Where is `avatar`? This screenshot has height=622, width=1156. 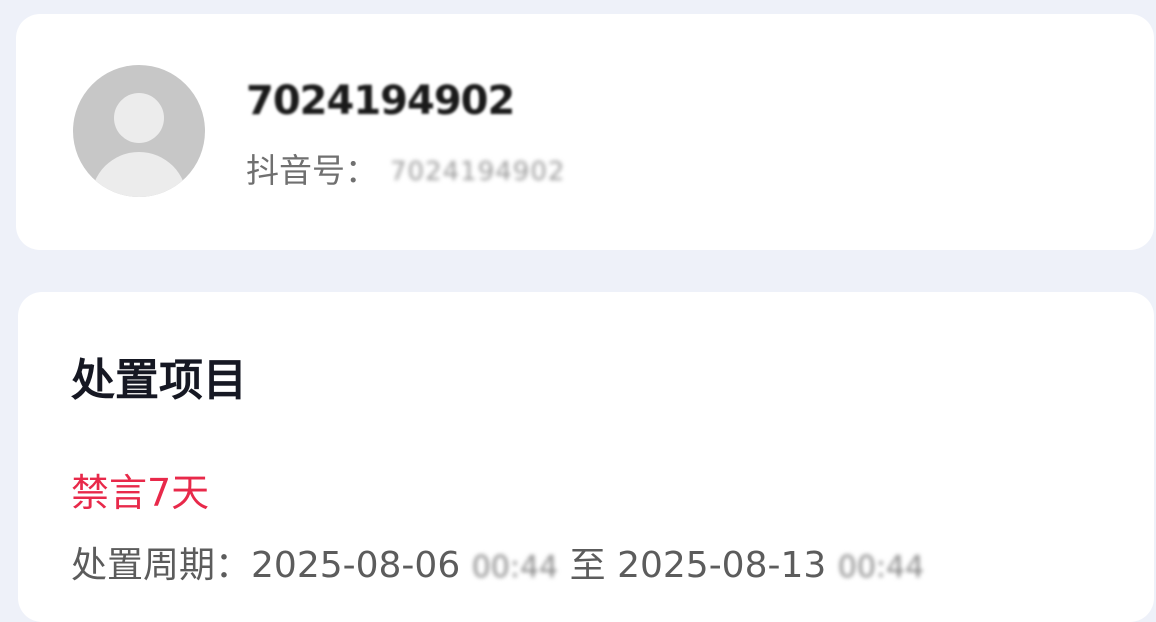
avatar is located at coordinates (139, 131).